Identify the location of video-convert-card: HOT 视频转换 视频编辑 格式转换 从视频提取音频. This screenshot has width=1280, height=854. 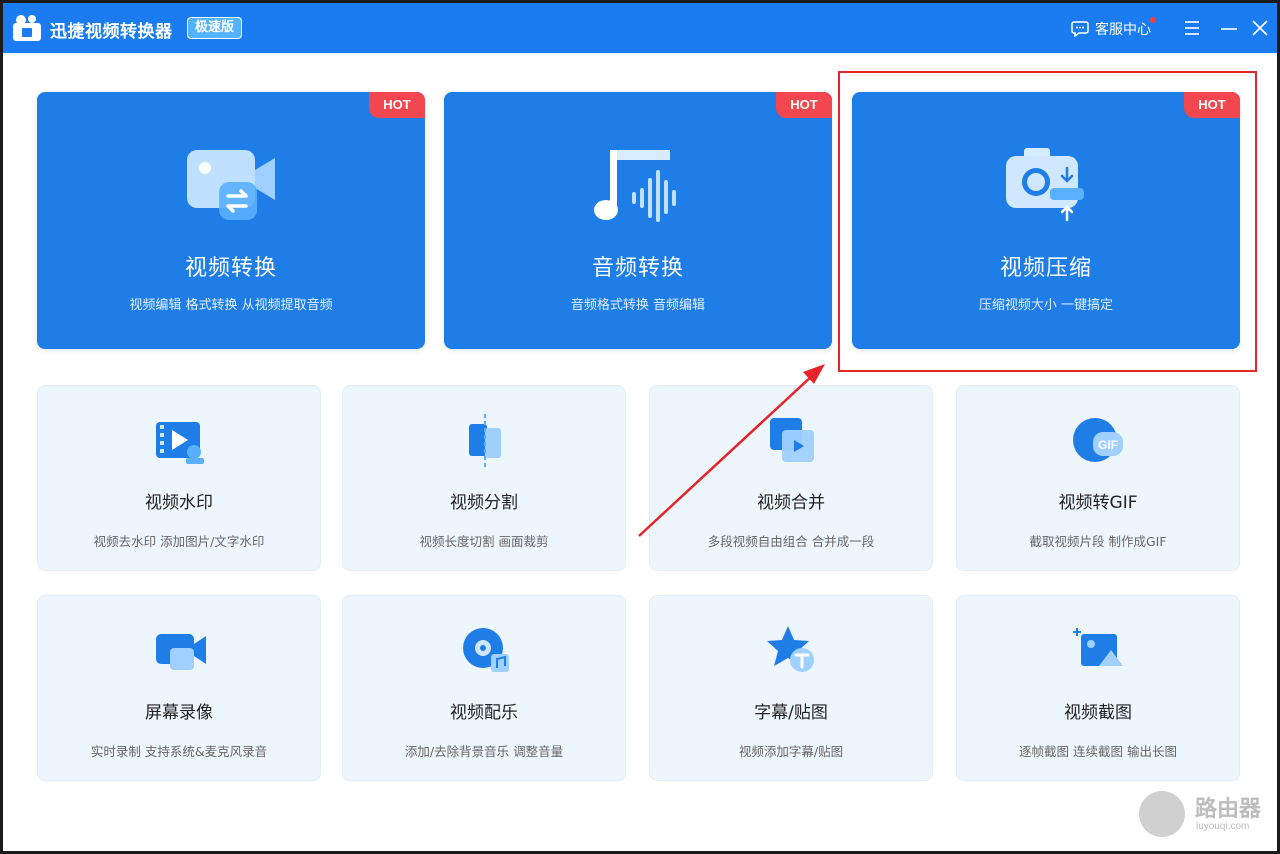
(231, 220).